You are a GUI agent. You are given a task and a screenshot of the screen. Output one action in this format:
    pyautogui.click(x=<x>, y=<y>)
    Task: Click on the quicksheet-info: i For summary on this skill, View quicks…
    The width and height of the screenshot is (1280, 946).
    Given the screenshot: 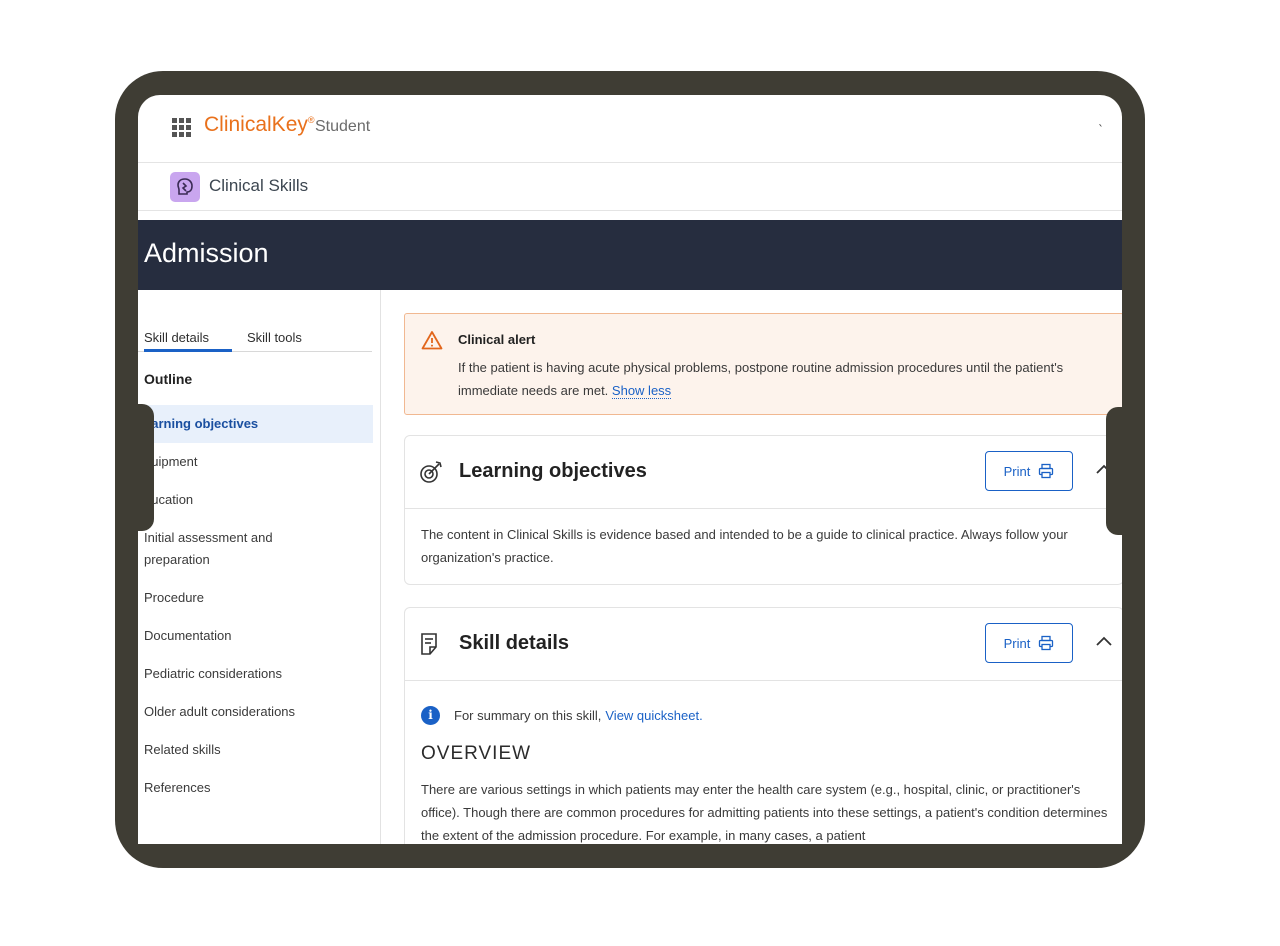 What is the action you would take?
    pyautogui.click(x=562, y=715)
    